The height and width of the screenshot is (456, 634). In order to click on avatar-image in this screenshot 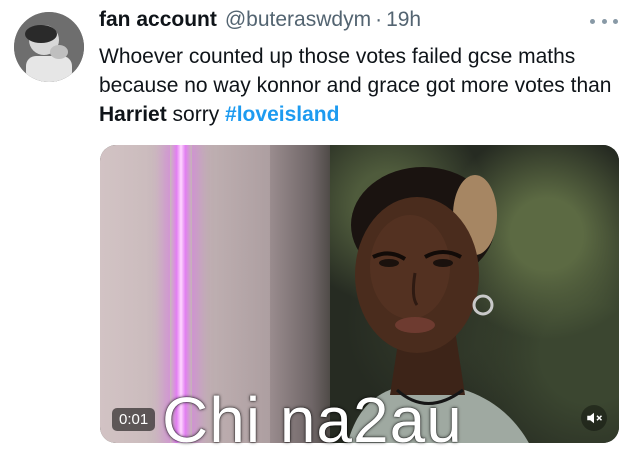, I will do `click(49, 47)`.